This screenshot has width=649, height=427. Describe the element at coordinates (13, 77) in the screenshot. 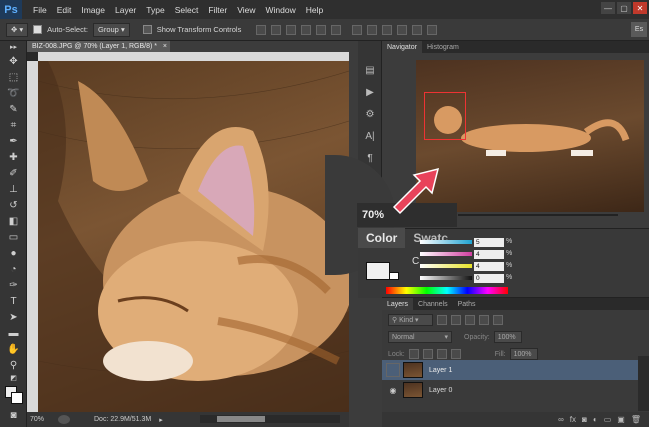

I see `marquee-tool-icon: ⬚` at that location.